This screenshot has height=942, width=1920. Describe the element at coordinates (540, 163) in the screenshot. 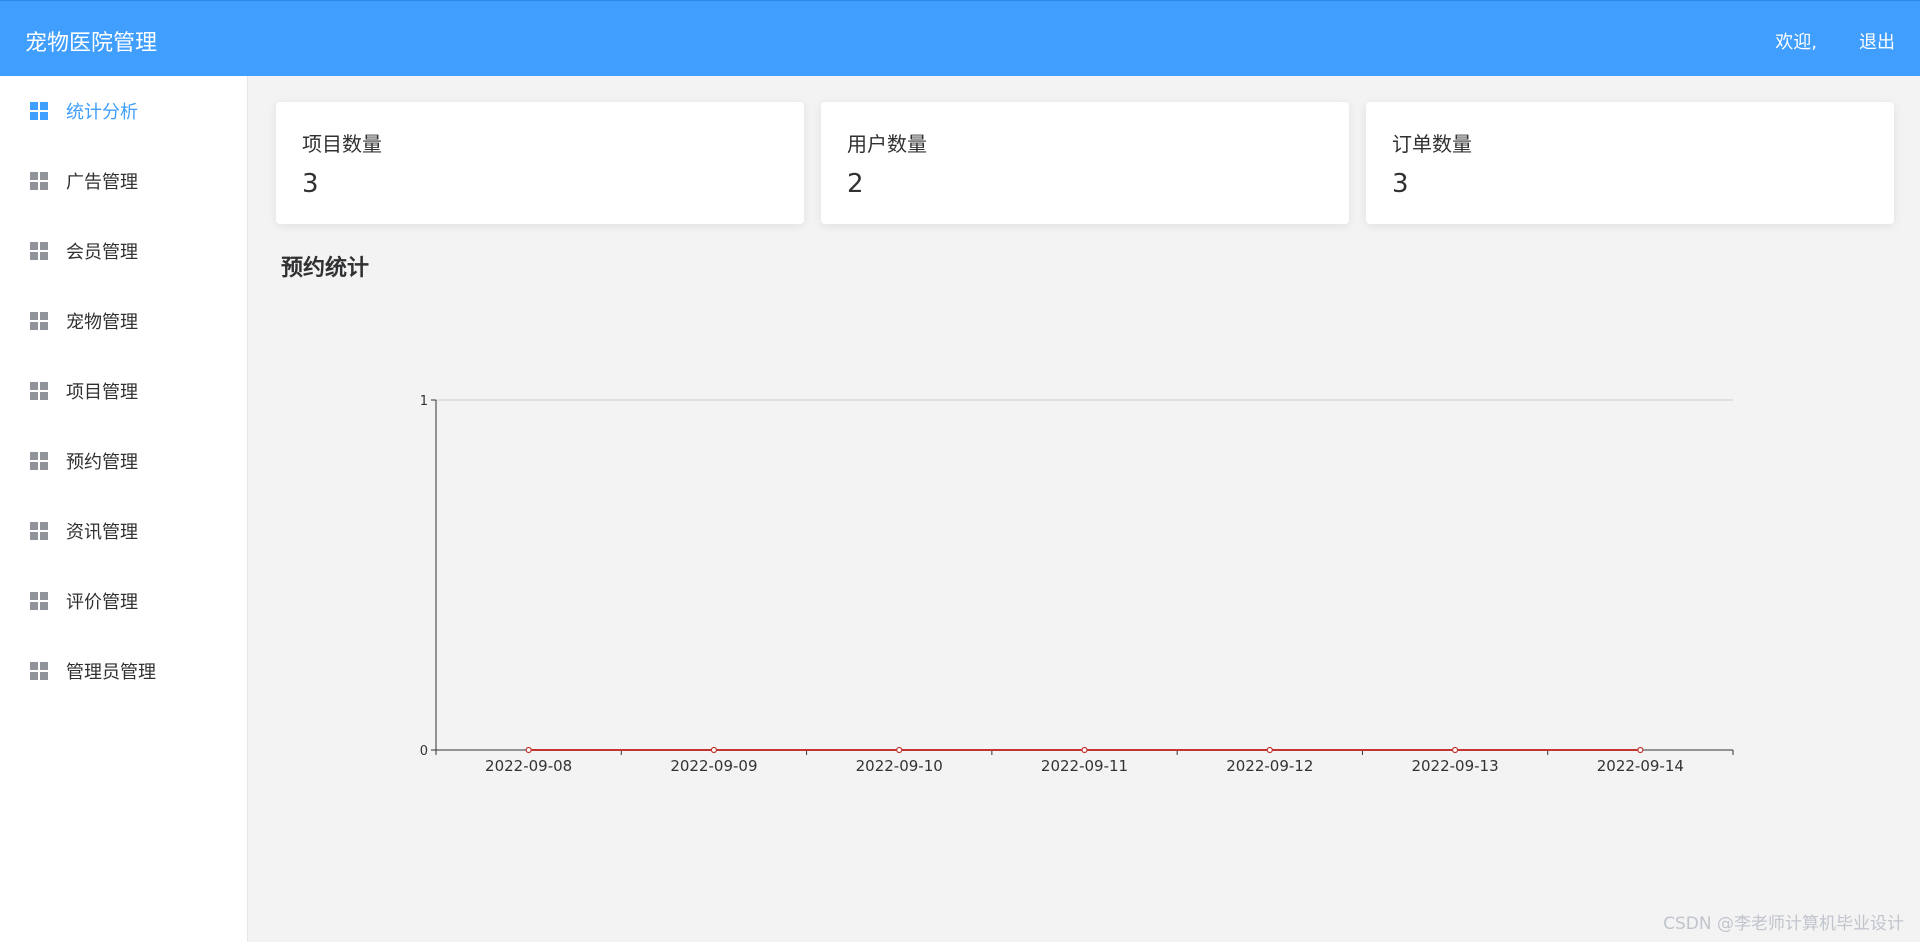

I see `stat-card-projects: 项目数量 3` at that location.